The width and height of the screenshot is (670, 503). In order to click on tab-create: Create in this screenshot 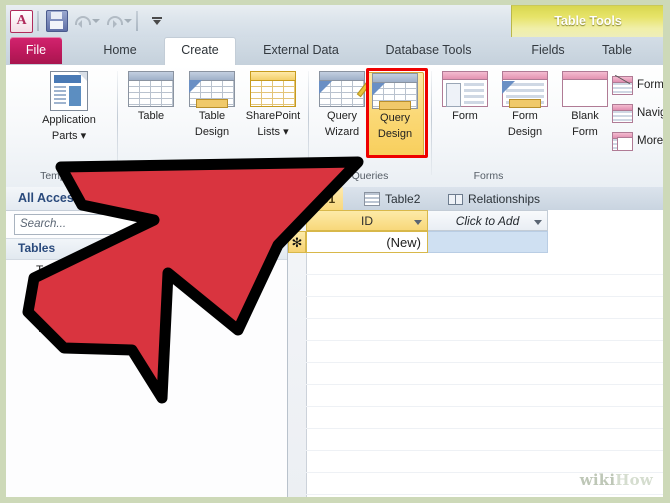, I will do `click(200, 51)`.